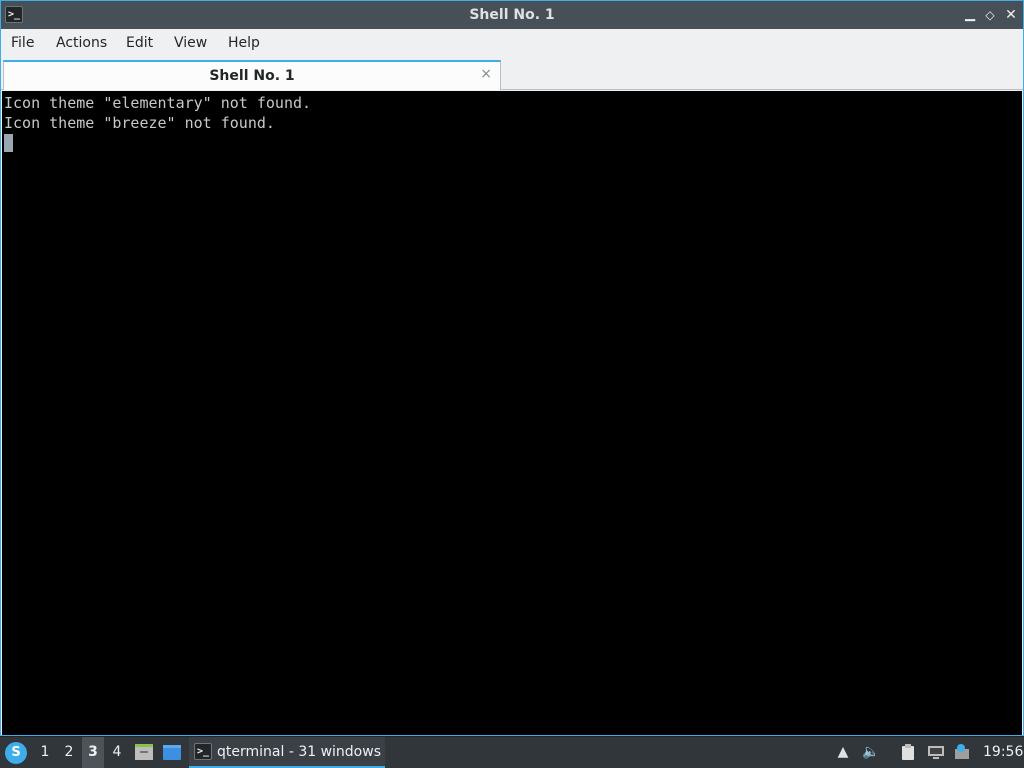 This screenshot has width=1024, height=768. What do you see at coordinates (117, 752) in the screenshot?
I see `desktop-4-button: 4` at bounding box center [117, 752].